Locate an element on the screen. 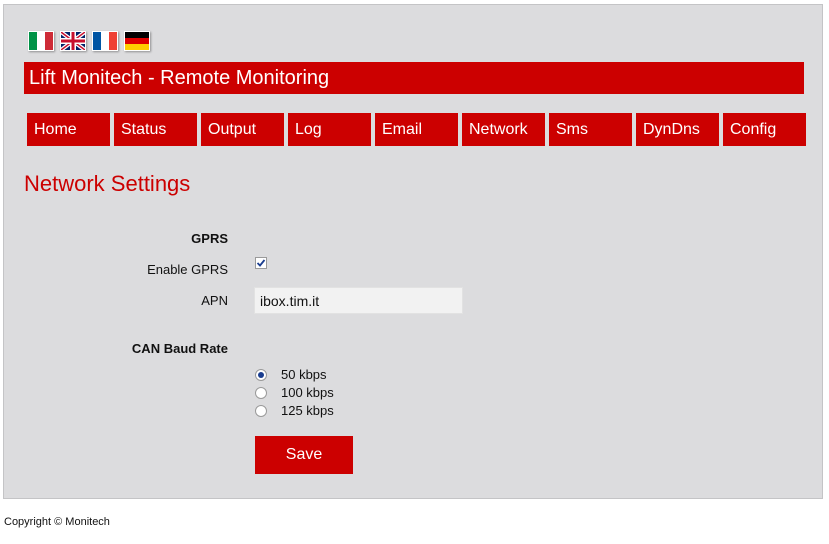 The image size is (829, 544). radio-label-125kbps: 125 kbps is located at coordinates (307, 410).